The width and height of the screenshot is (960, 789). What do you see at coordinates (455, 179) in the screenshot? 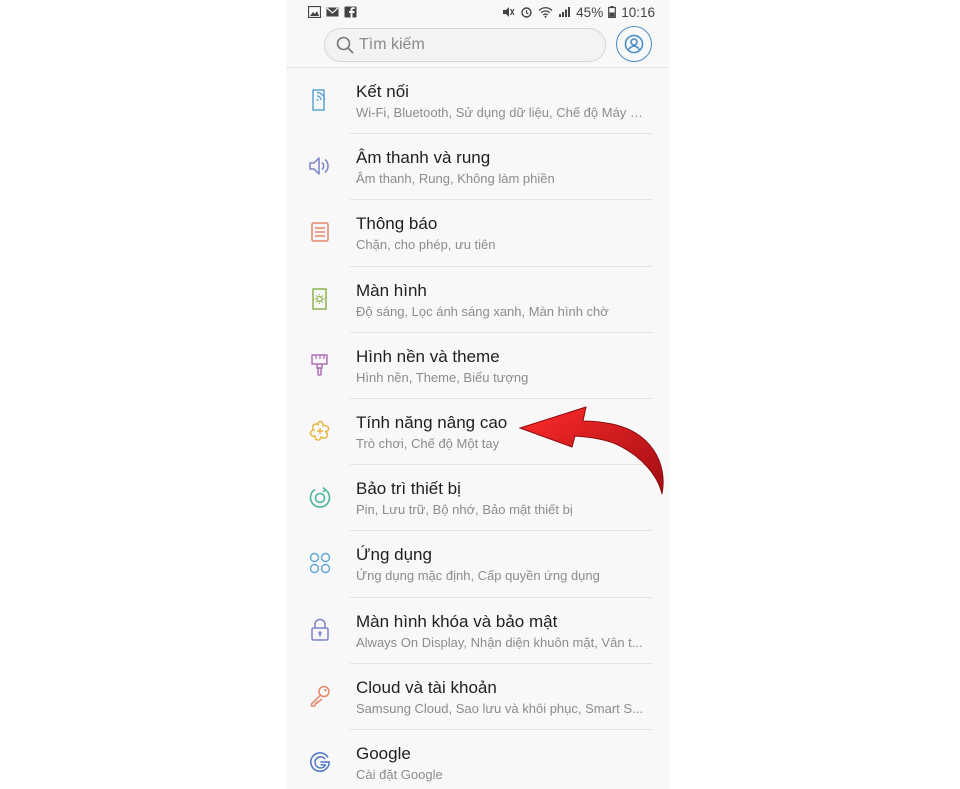
I see `settings-item-subtitle: Âm thanh, Rung, Không làm phiền` at bounding box center [455, 179].